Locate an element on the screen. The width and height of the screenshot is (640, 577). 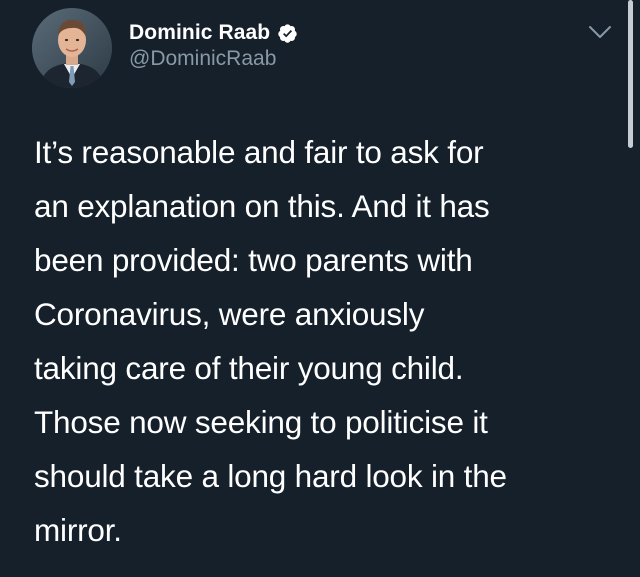
profile-photo is located at coordinates (72, 48).